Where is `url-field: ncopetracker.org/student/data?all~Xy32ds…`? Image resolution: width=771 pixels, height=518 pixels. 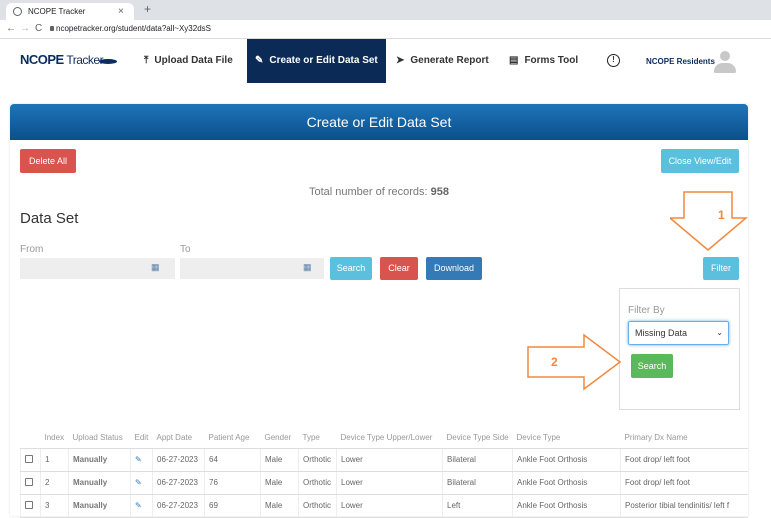
url-field: ncopetracker.org/student/data?all~Xy32ds… is located at coordinates (133, 28).